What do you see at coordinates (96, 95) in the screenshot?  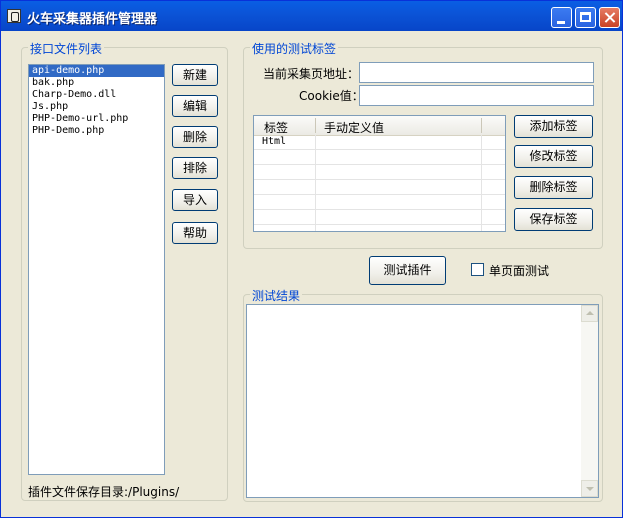 I see `file-list-item: Charp-Demo.dll` at bounding box center [96, 95].